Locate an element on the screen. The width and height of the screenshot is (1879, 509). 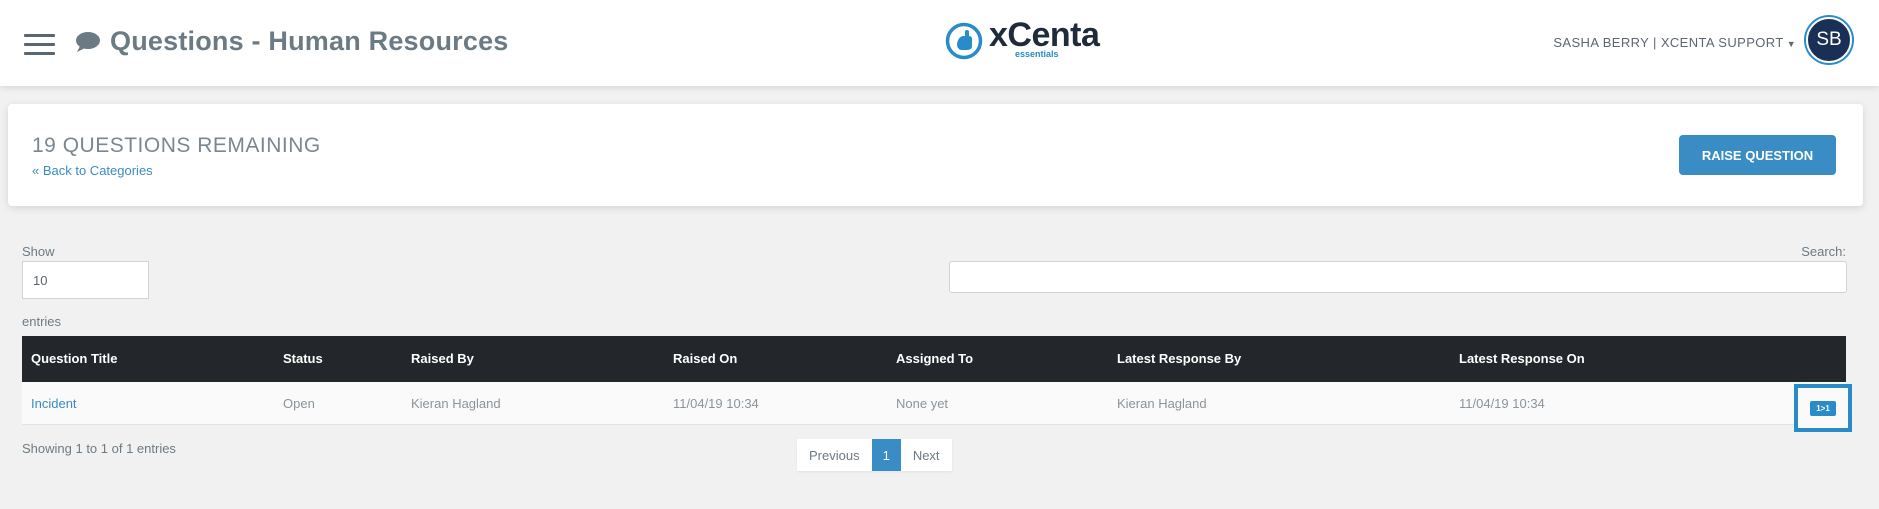
previous-page-button: Previous is located at coordinates (834, 455).